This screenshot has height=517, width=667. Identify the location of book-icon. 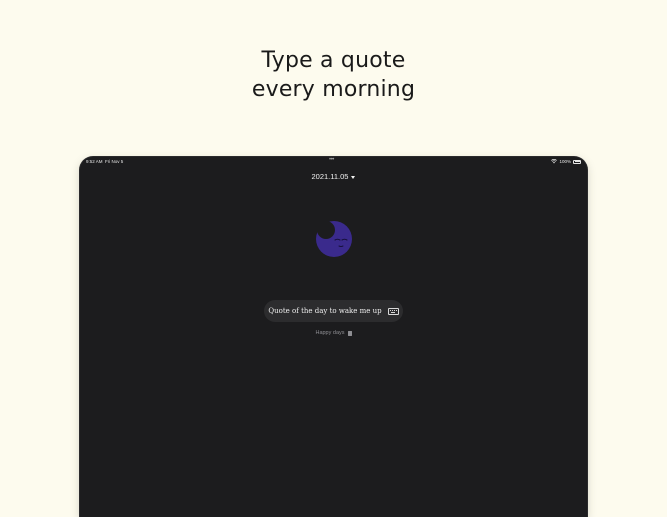
(349, 333).